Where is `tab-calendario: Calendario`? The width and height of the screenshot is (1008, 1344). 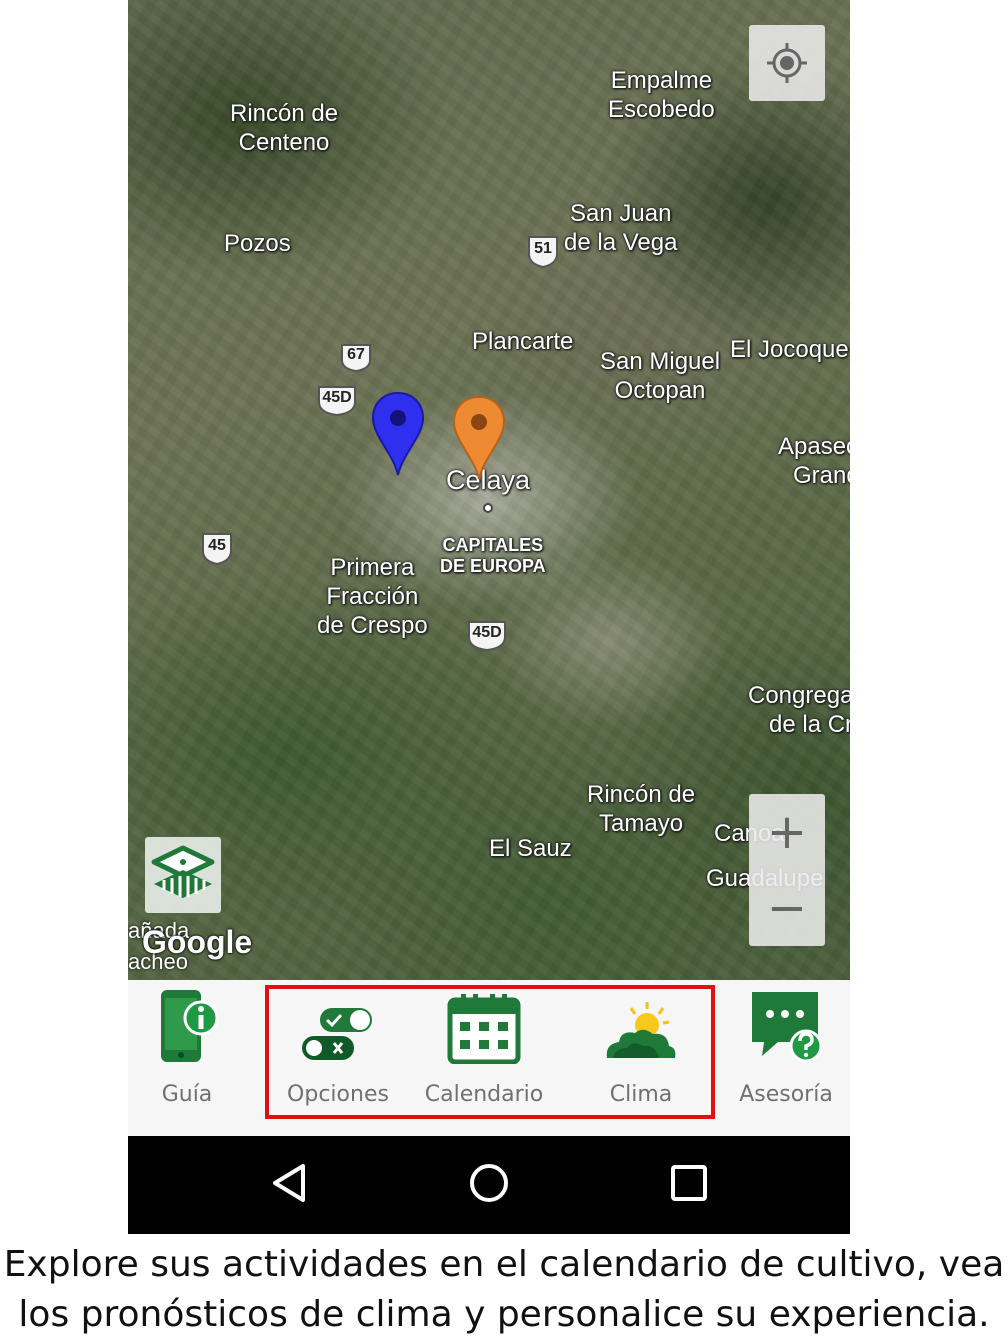 tab-calendario: Calendario is located at coordinates (484, 1058).